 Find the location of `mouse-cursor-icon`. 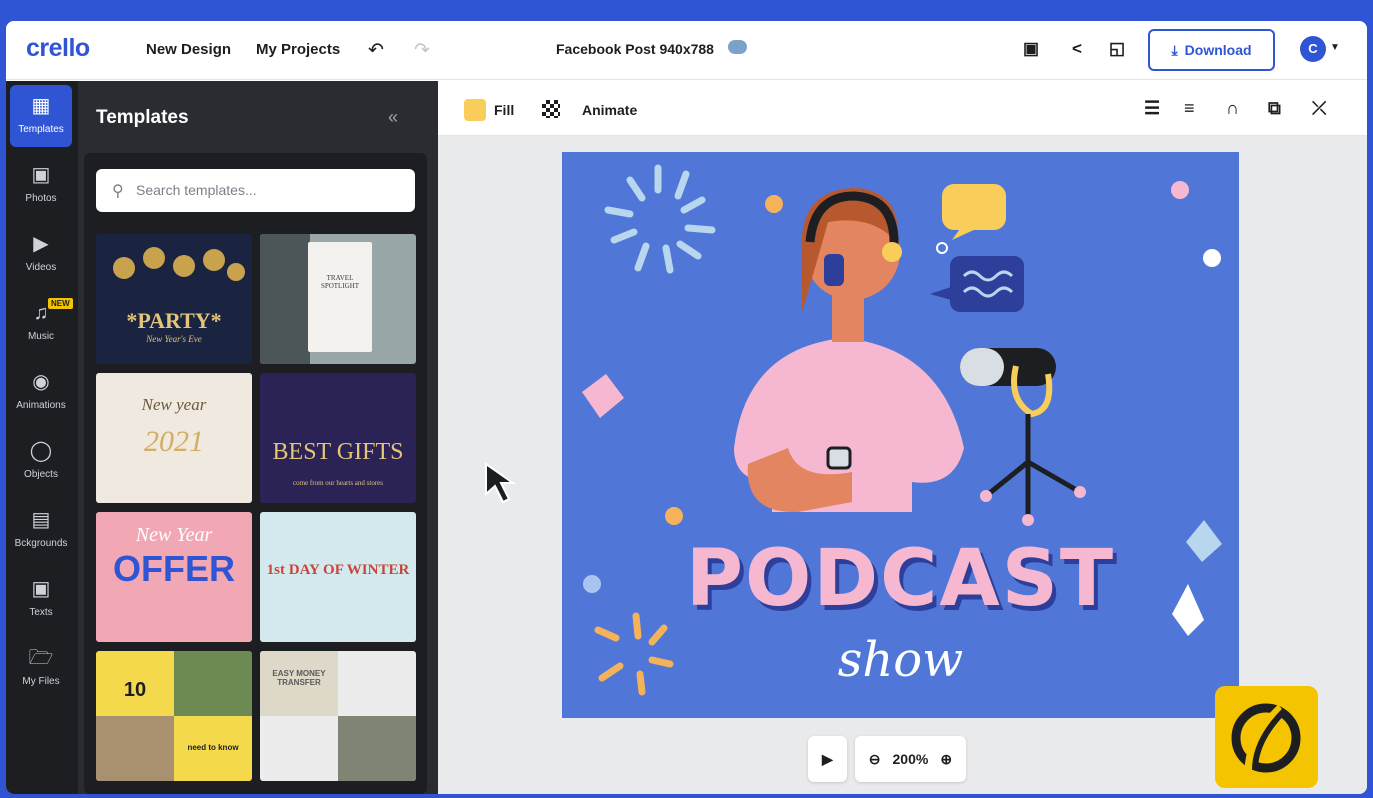

mouse-cursor-icon is located at coordinates (501, 483).